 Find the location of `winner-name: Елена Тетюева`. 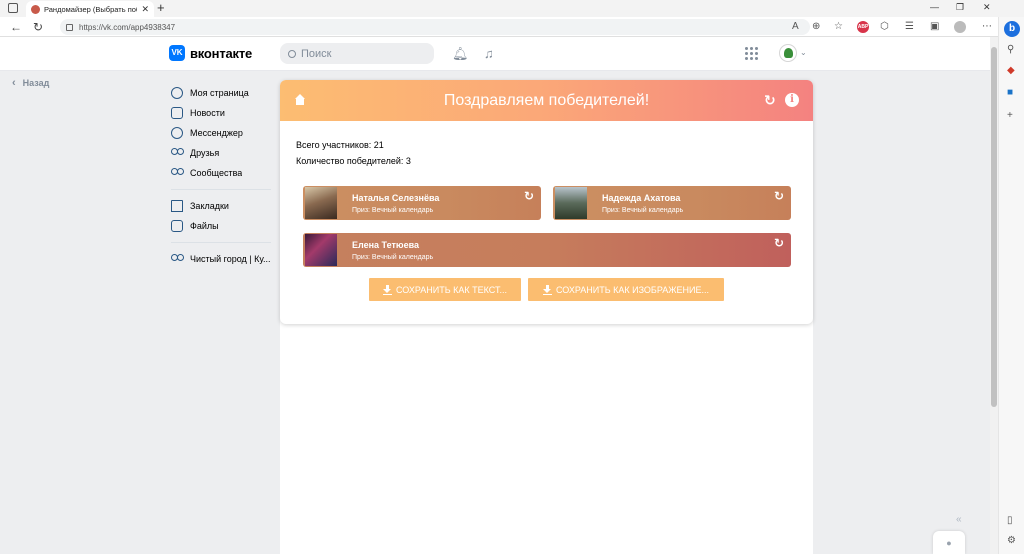

winner-name: Елена Тетюева is located at coordinates (386, 245).